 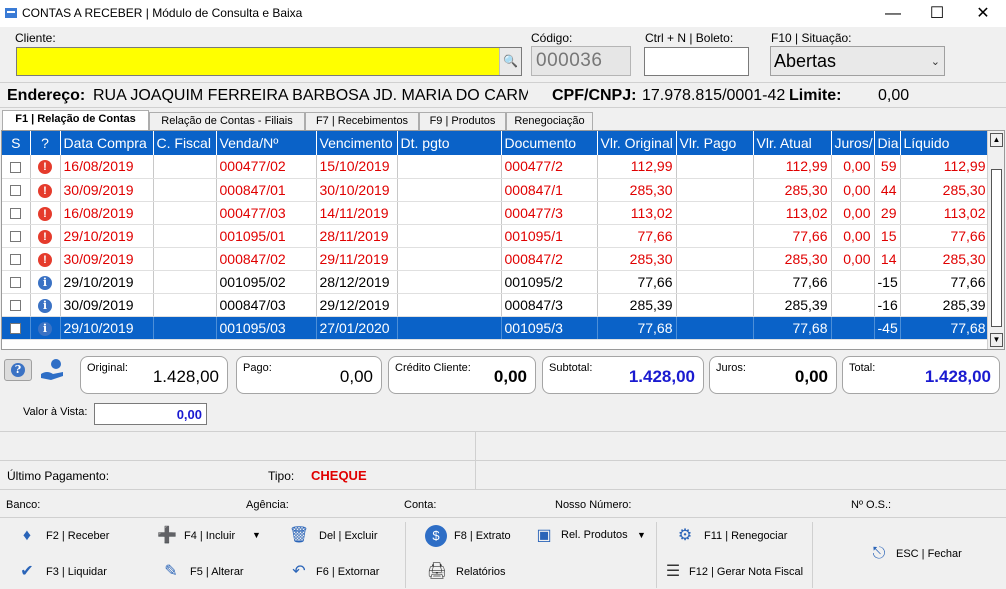 What do you see at coordinates (696, 61) in the screenshot?
I see `boleto-input` at bounding box center [696, 61].